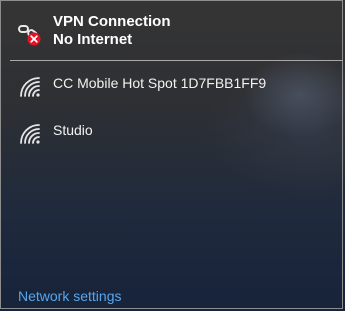  What do you see at coordinates (32, 35) in the screenshot?
I see `vpn-disconnected-icon` at bounding box center [32, 35].